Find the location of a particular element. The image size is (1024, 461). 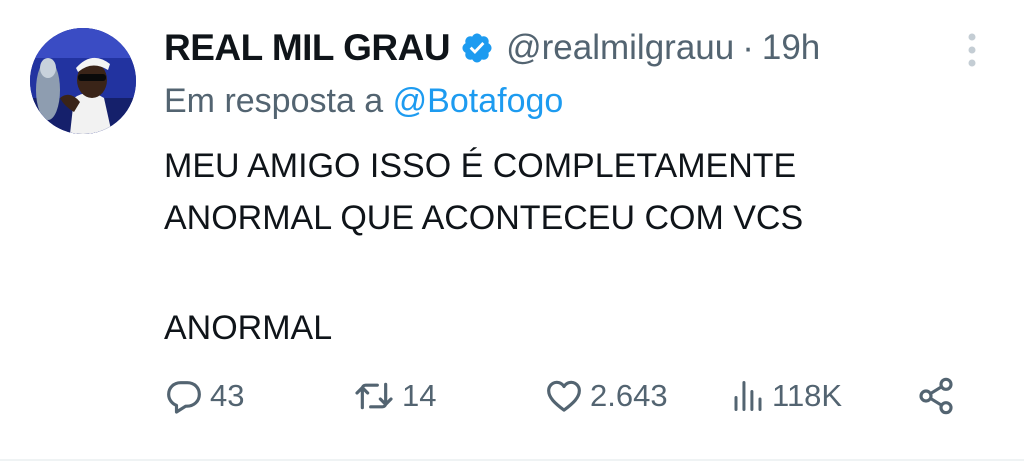

reply-context: Em resposta a @Botafogo is located at coordinates (363, 101).